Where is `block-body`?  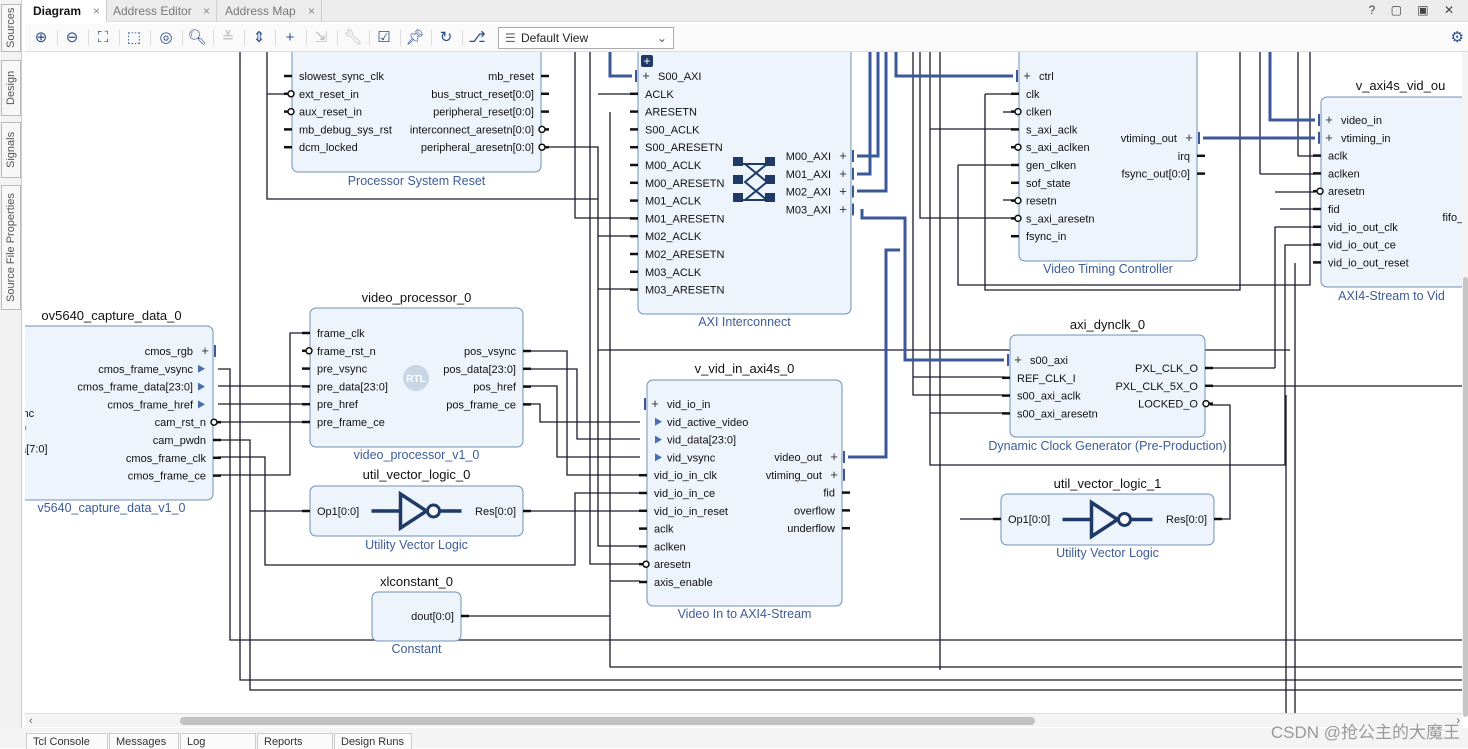 block-body is located at coordinates (1108, 156).